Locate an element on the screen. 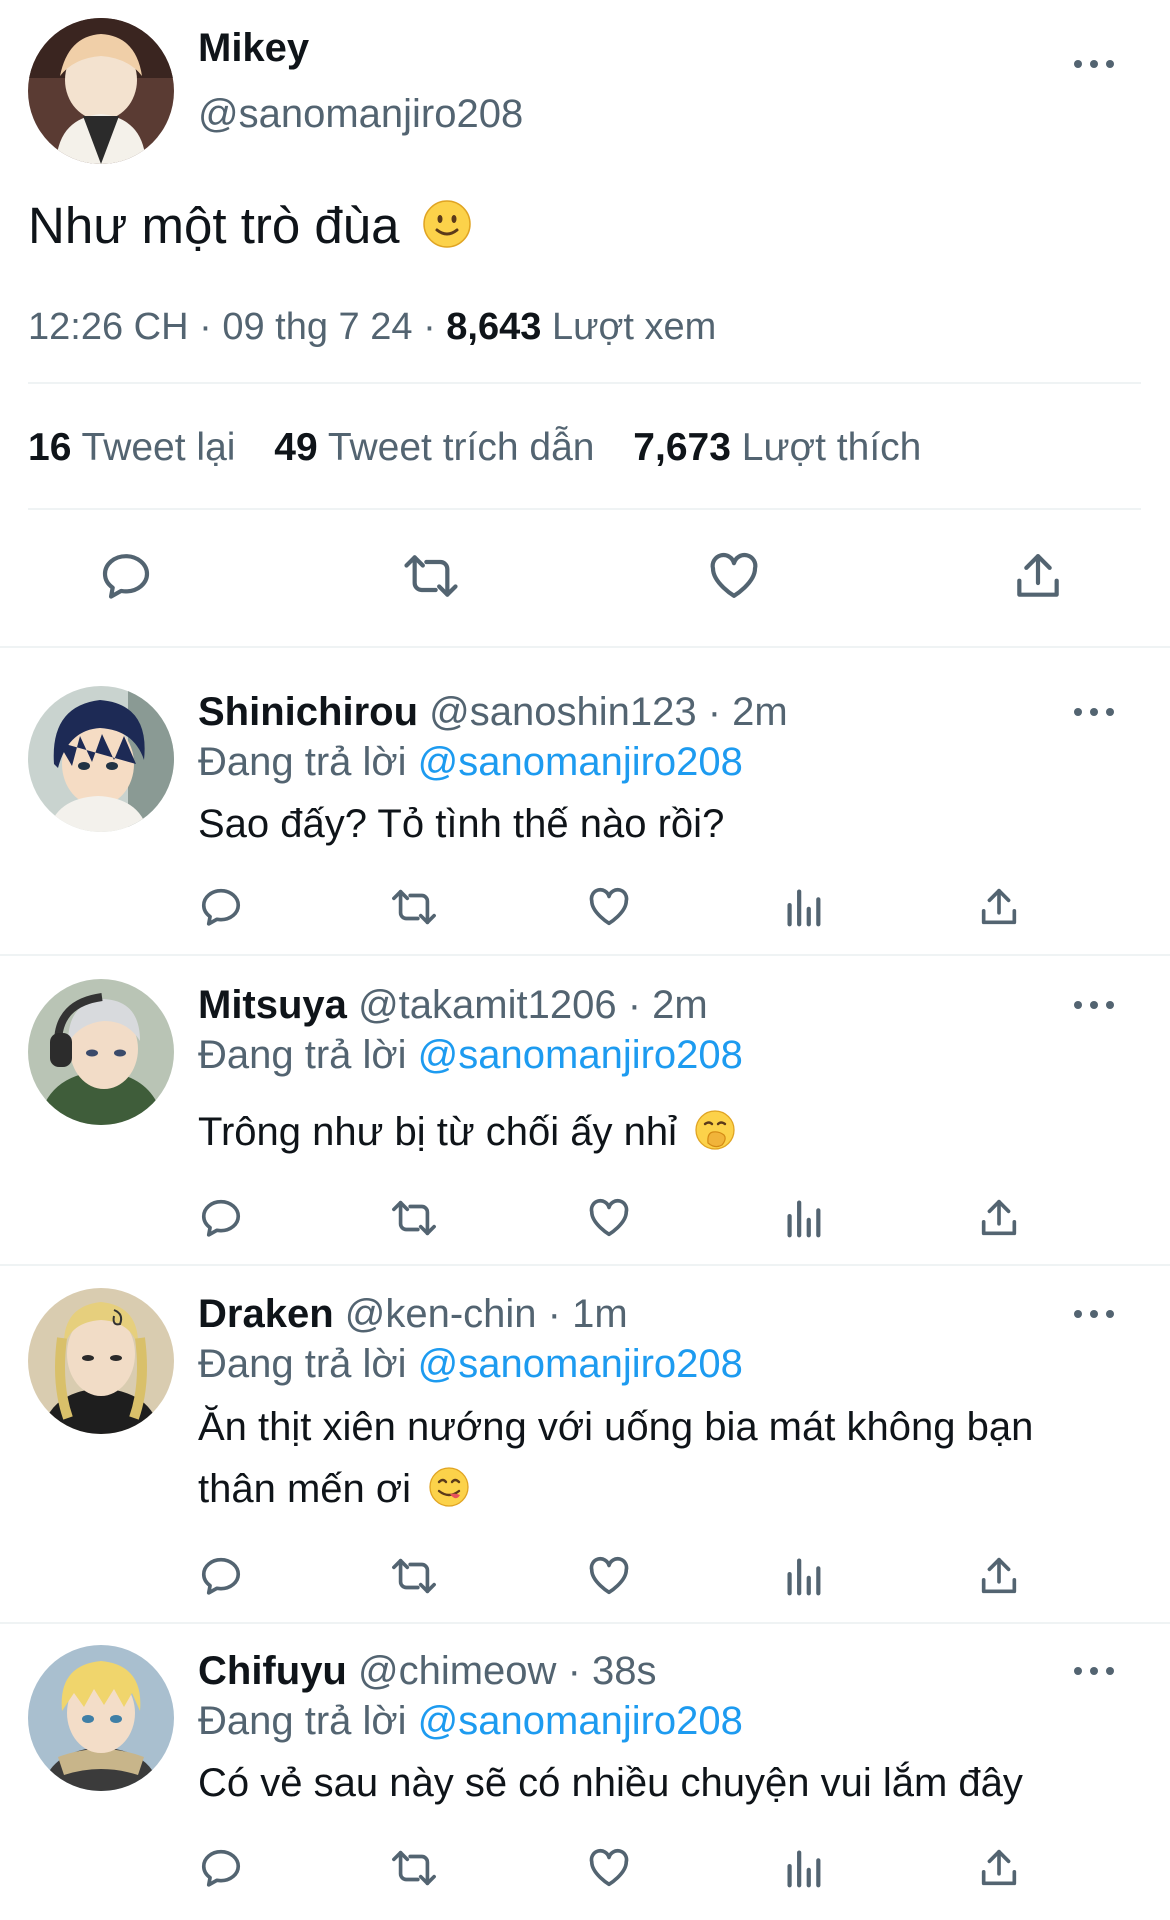 The width and height of the screenshot is (1170, 1920). reply-text-row: thân mến ơi is located at coordinates (648, 1492).